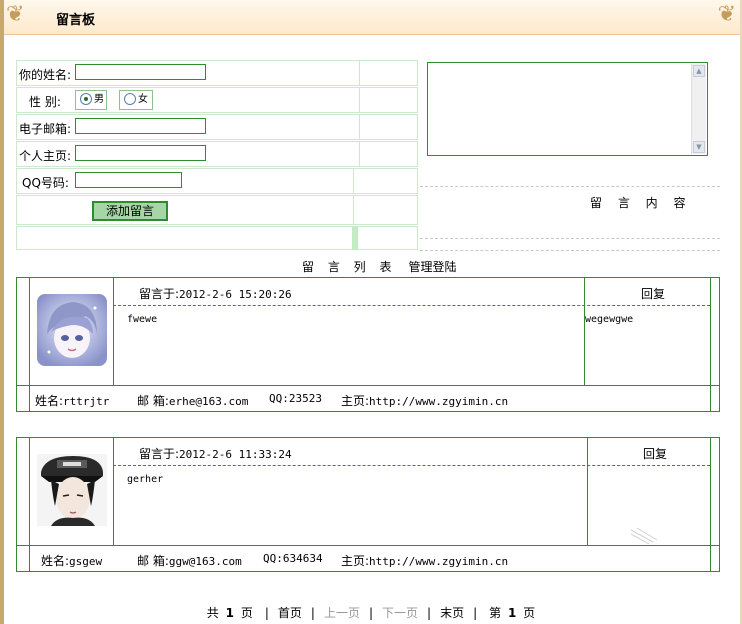  I want to click on prev-page-link: 上一页, so click(342, 613).